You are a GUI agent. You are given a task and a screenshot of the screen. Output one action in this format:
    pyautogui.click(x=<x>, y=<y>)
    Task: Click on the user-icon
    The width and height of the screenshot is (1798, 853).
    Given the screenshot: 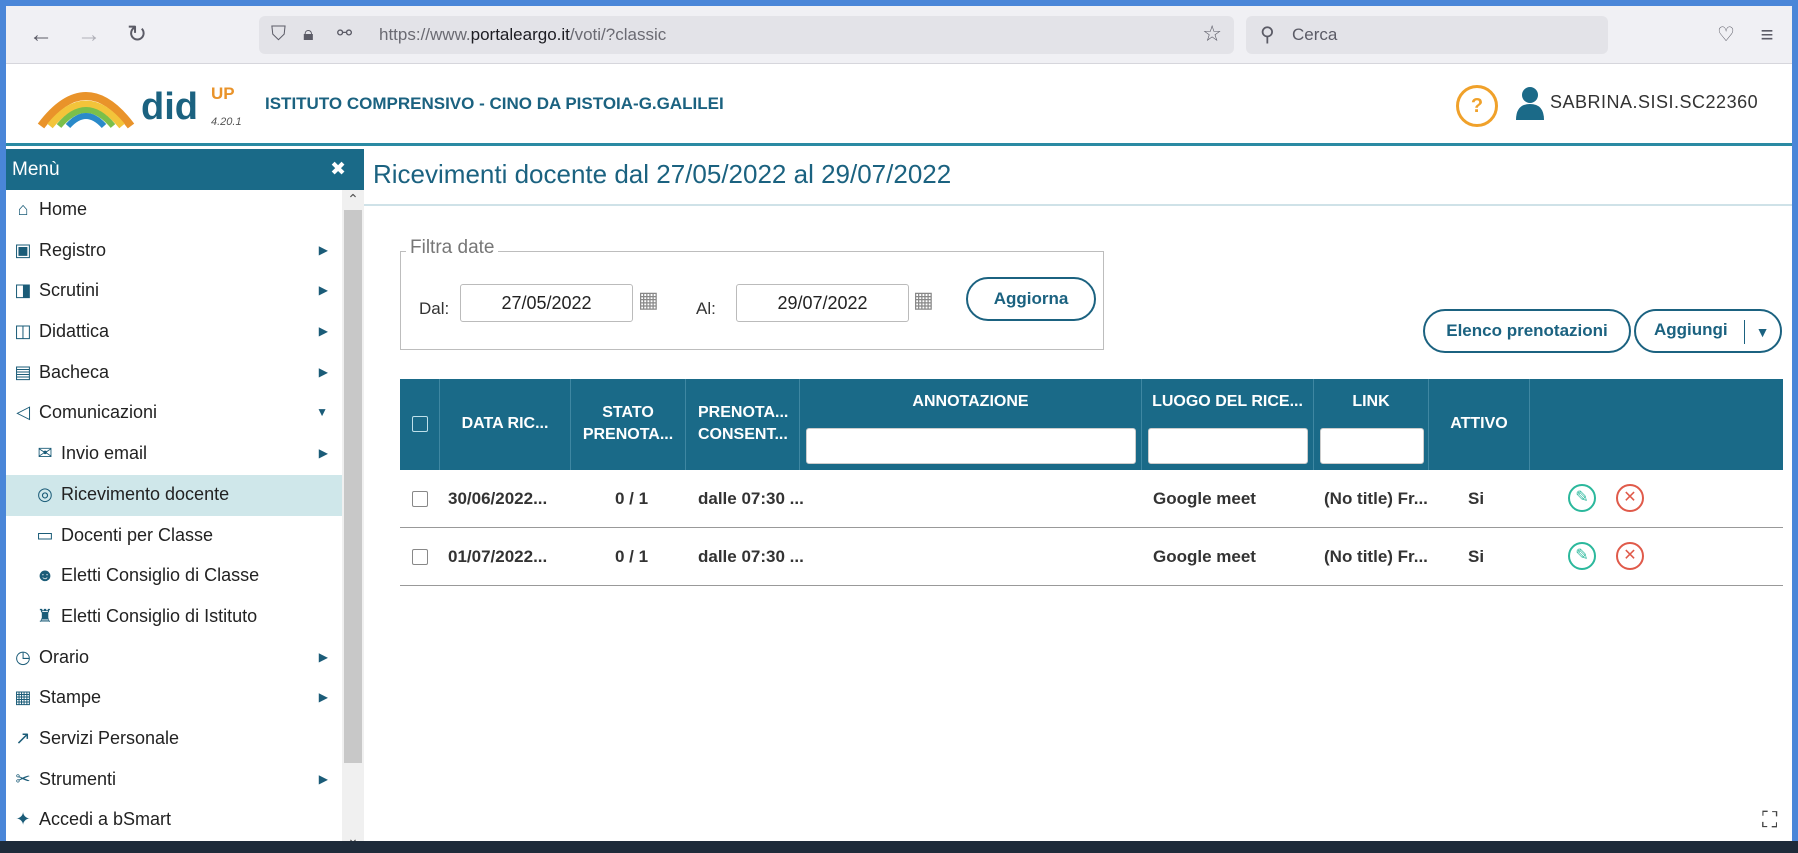 What is the action you would take?
    pyautogui.click(x=1530, y=103)
    